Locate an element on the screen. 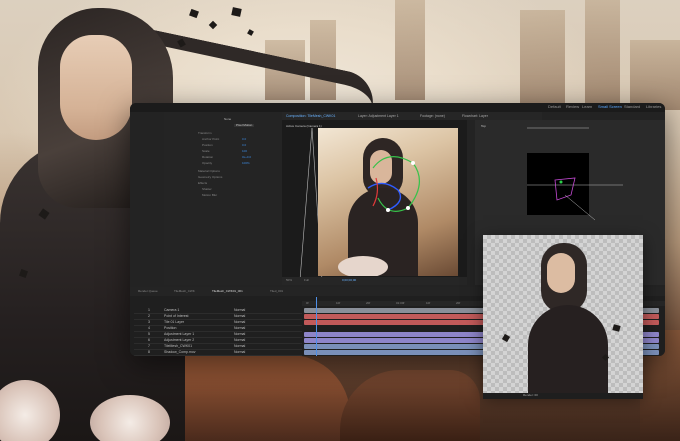 The height and width of the screenshot is (441, 680). preview-toolbar: Render: 00 is located at coordinates (563, 396).